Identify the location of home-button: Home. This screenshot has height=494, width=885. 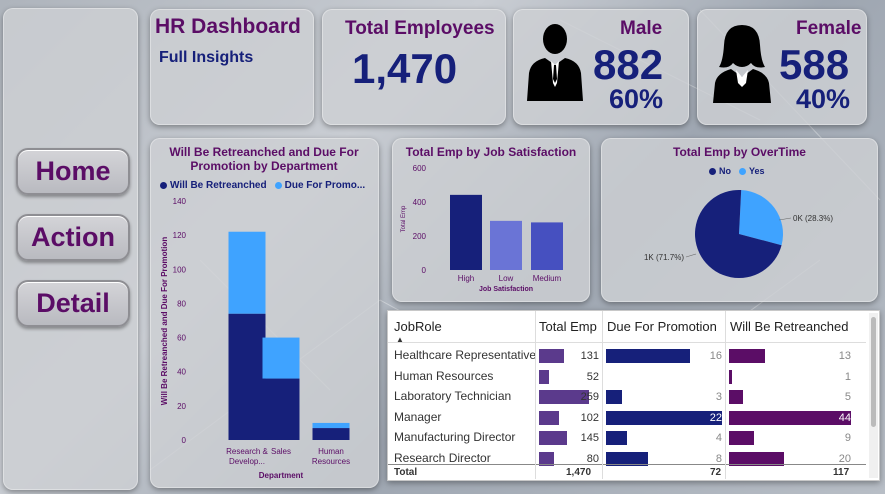
(73, 171).